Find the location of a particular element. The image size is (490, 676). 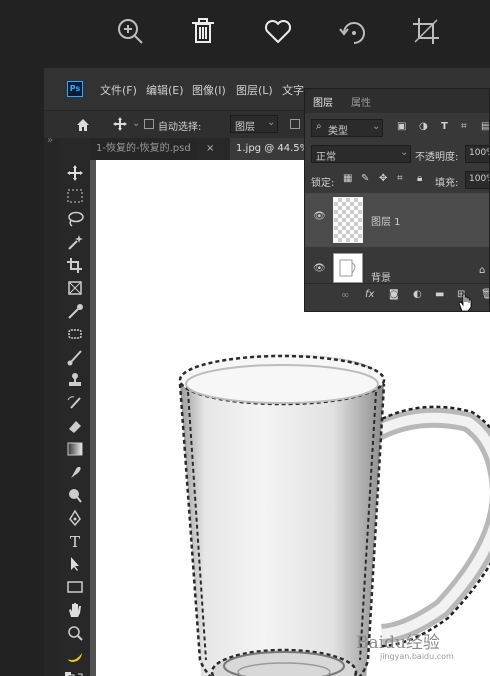

stamp-tool-icon is located at coordinates (75, 380).